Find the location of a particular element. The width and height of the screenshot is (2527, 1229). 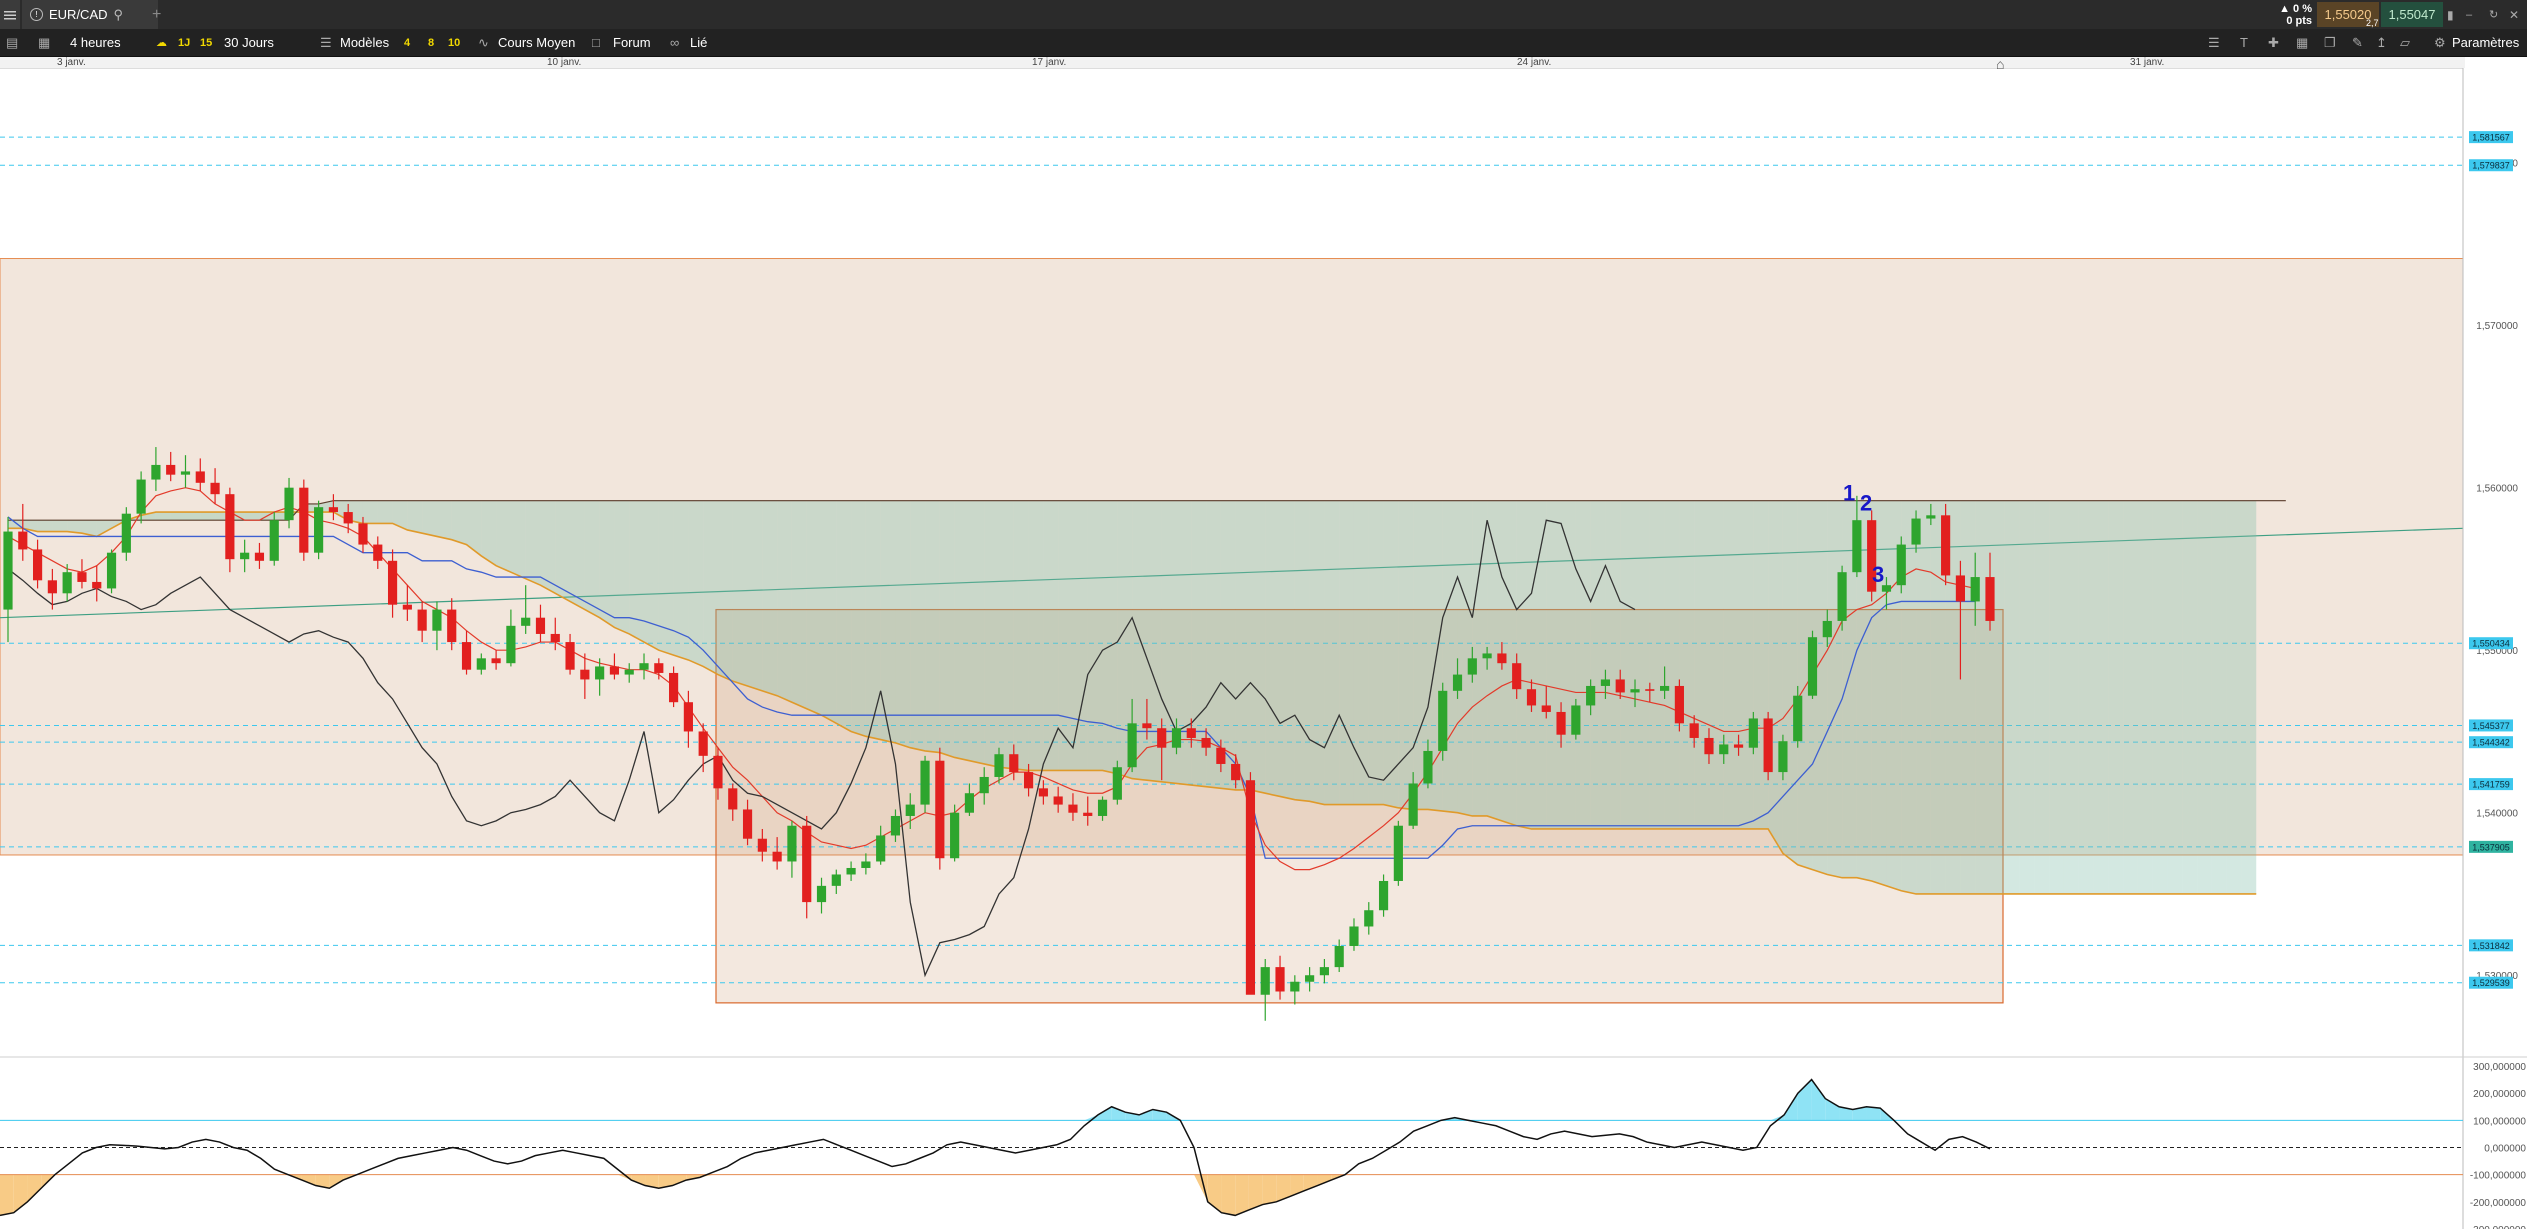

price-tag-label: 1,541759 is located at coordinates (2491, 785).